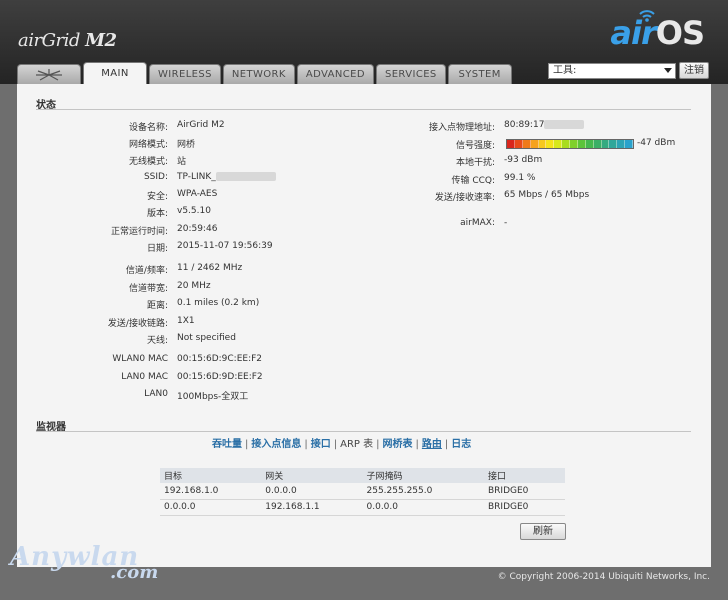 The image size is (728, 600). What do you see at coordinates (185, 74) in the screenshot?
I see `tab-wireless: WIRELESS` at bounding box center [185, 74].